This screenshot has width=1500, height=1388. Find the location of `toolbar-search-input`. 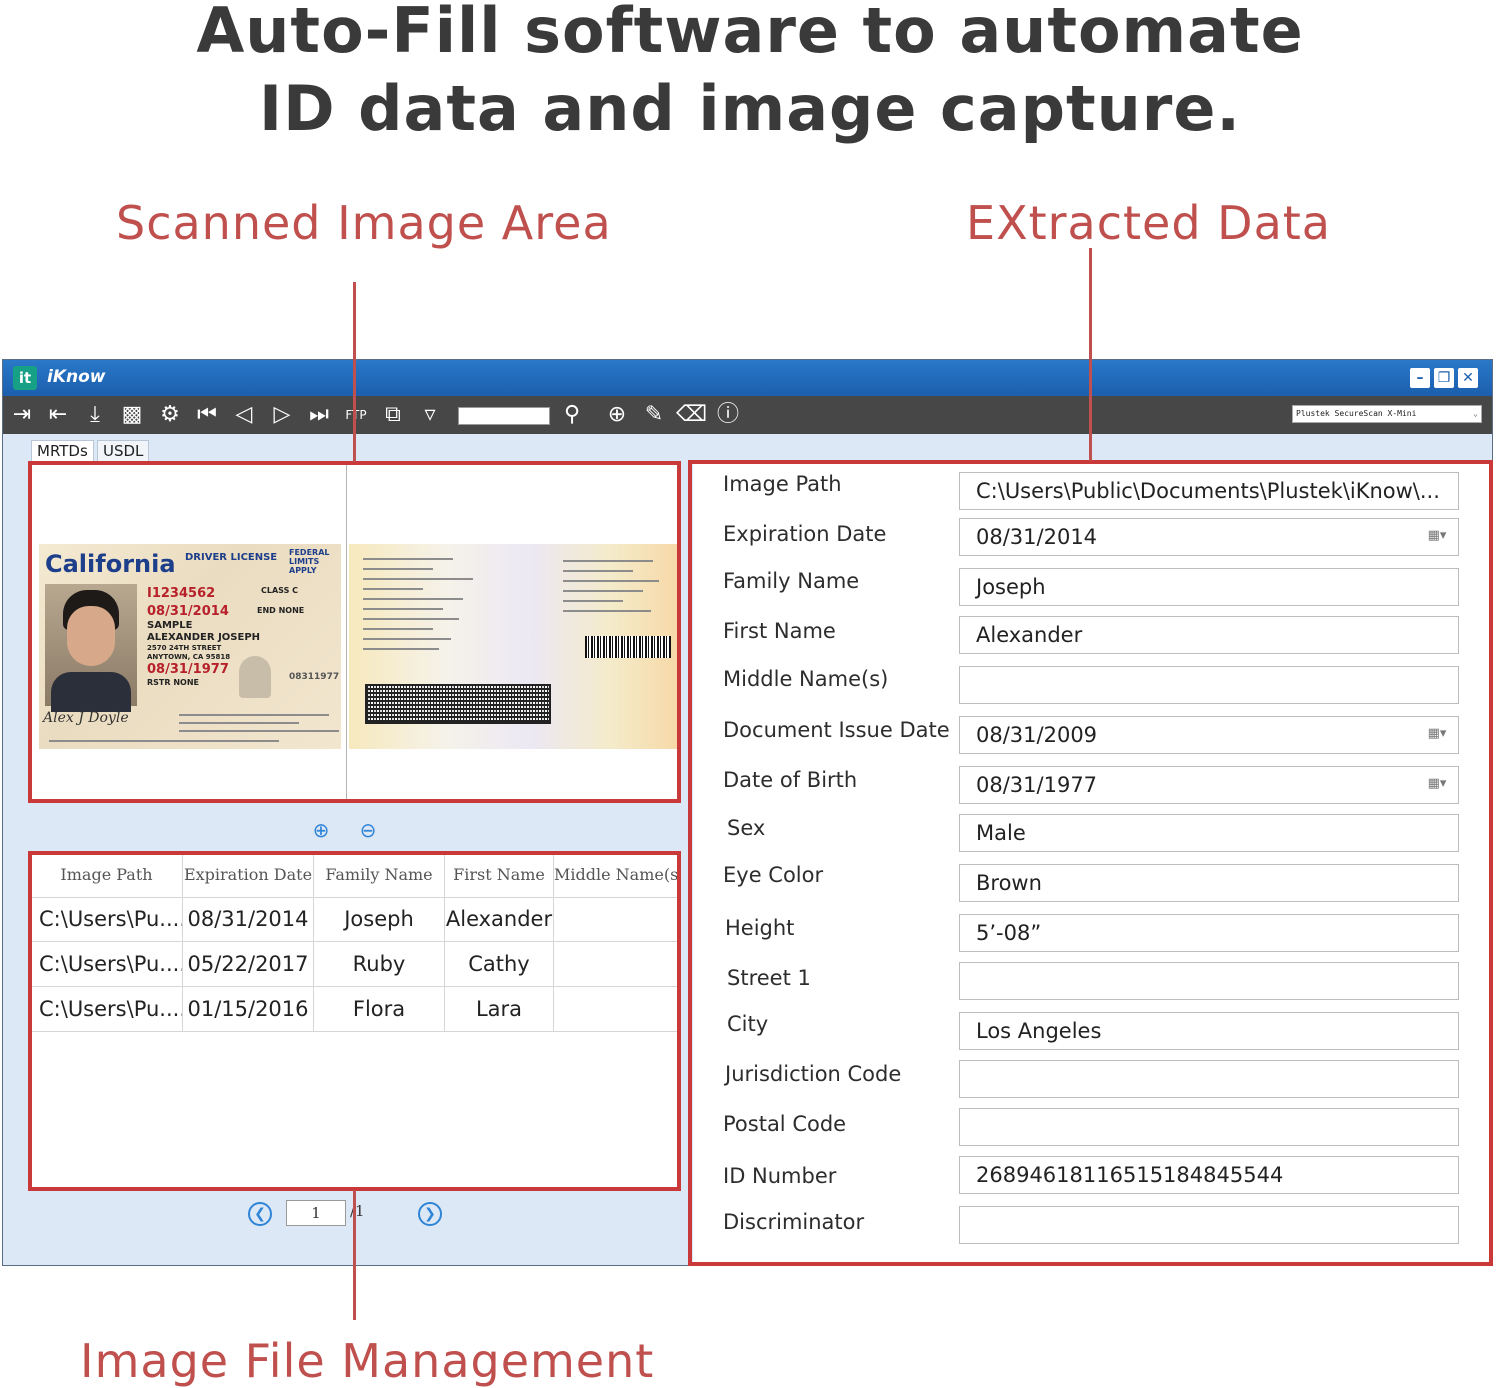

toolbar-search-input is located at coordinates (504, 416).